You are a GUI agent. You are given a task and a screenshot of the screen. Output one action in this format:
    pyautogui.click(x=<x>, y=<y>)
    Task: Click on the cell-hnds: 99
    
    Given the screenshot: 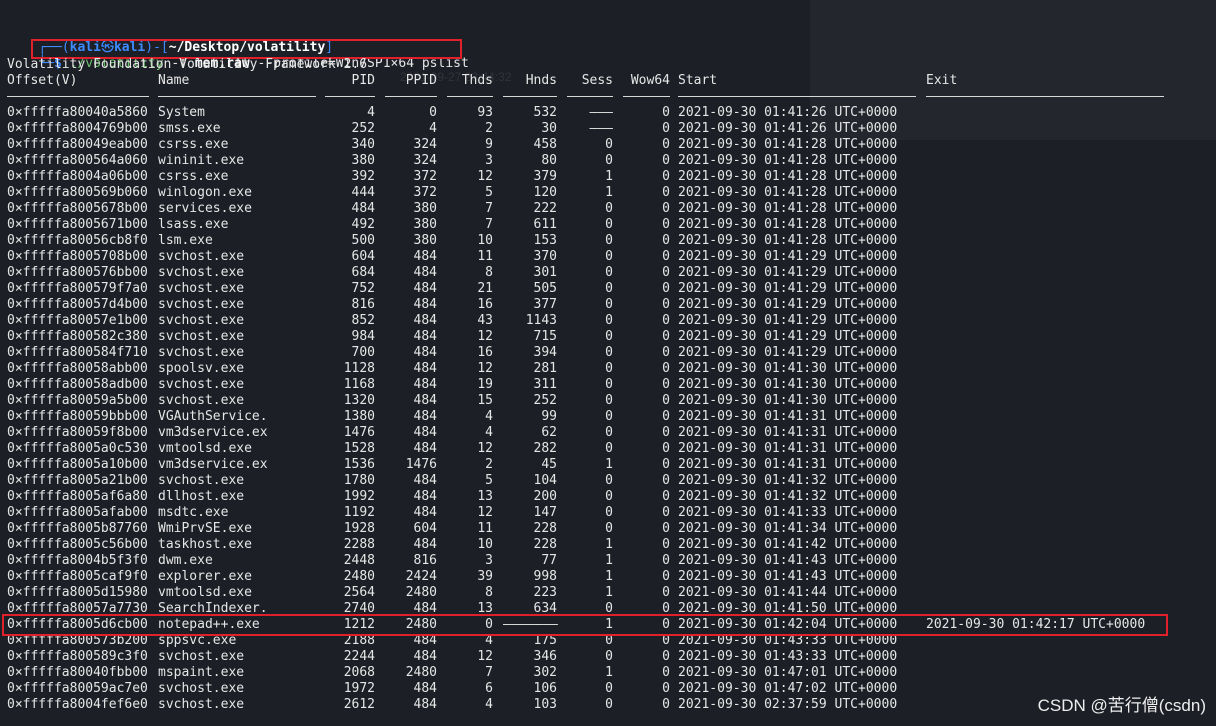 What is the action you would take?
    pyautogui.click(x=549, y=416)
    